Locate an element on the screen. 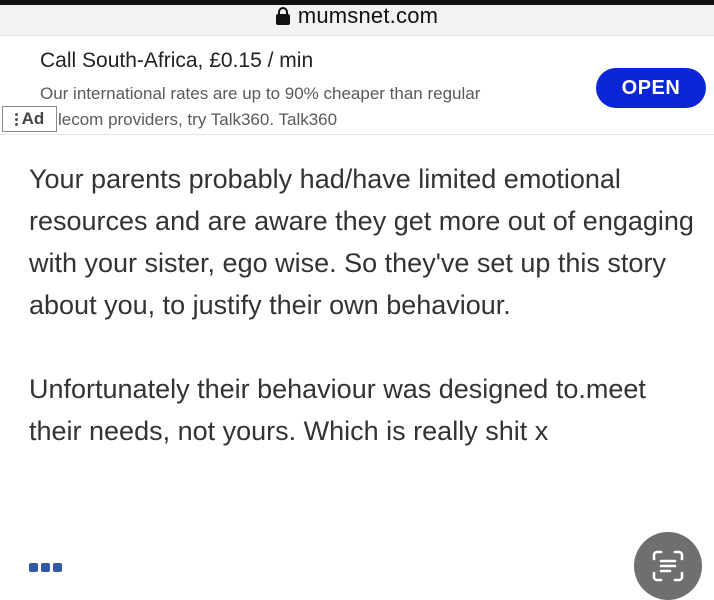 The width and height of the screenshot is (714, 600). text-scan-icon is located at coordinates (668, 566).